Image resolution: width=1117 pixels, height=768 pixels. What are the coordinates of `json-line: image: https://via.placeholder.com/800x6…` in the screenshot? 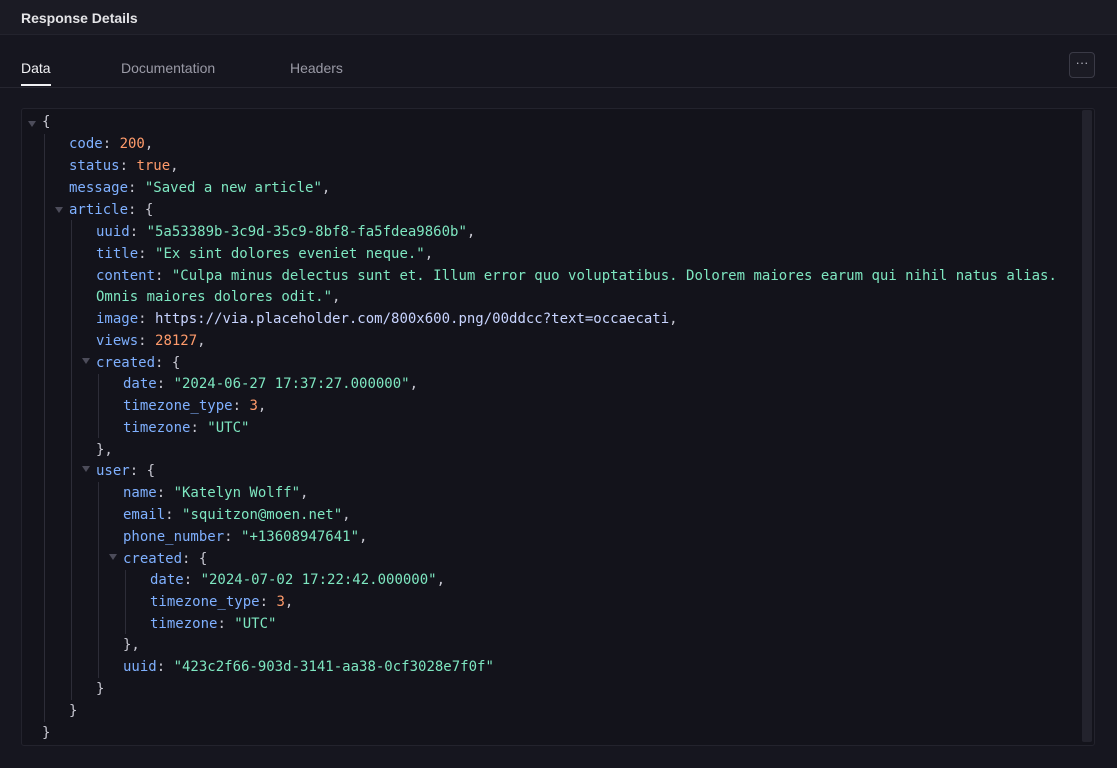 It's located at (387, 319).